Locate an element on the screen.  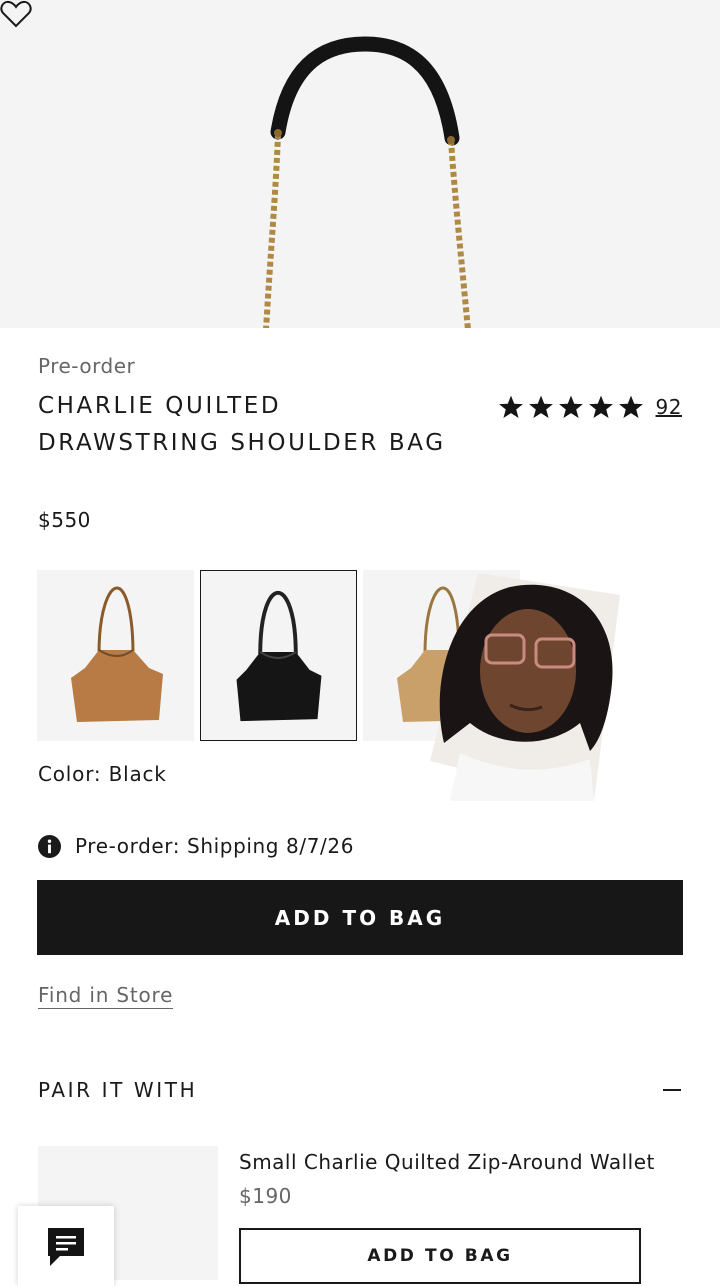
star-rating is located at coordinates (571, 407).